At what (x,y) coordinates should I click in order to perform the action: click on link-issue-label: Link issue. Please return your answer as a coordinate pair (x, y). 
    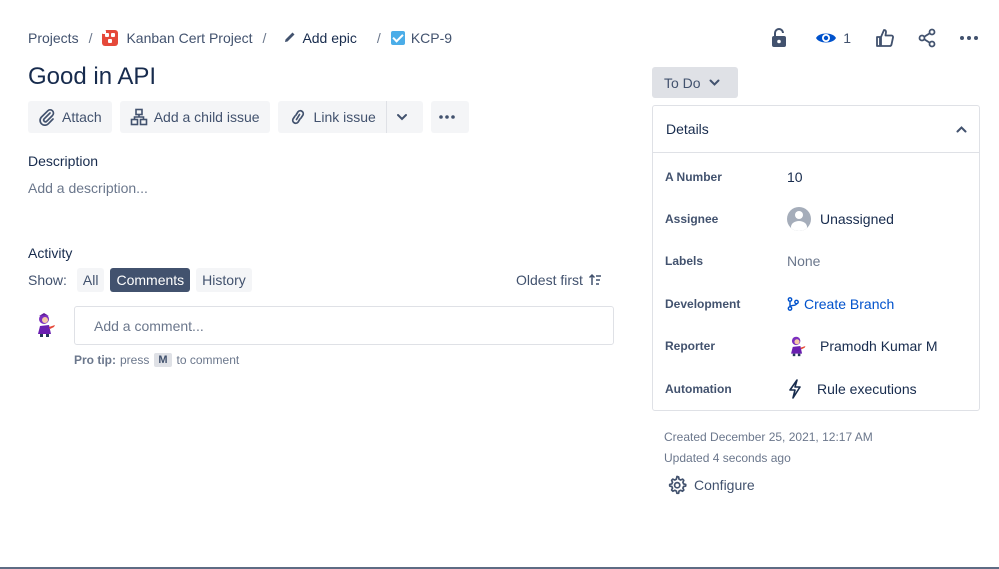
    Looking at the image, I should click on (344, 117).